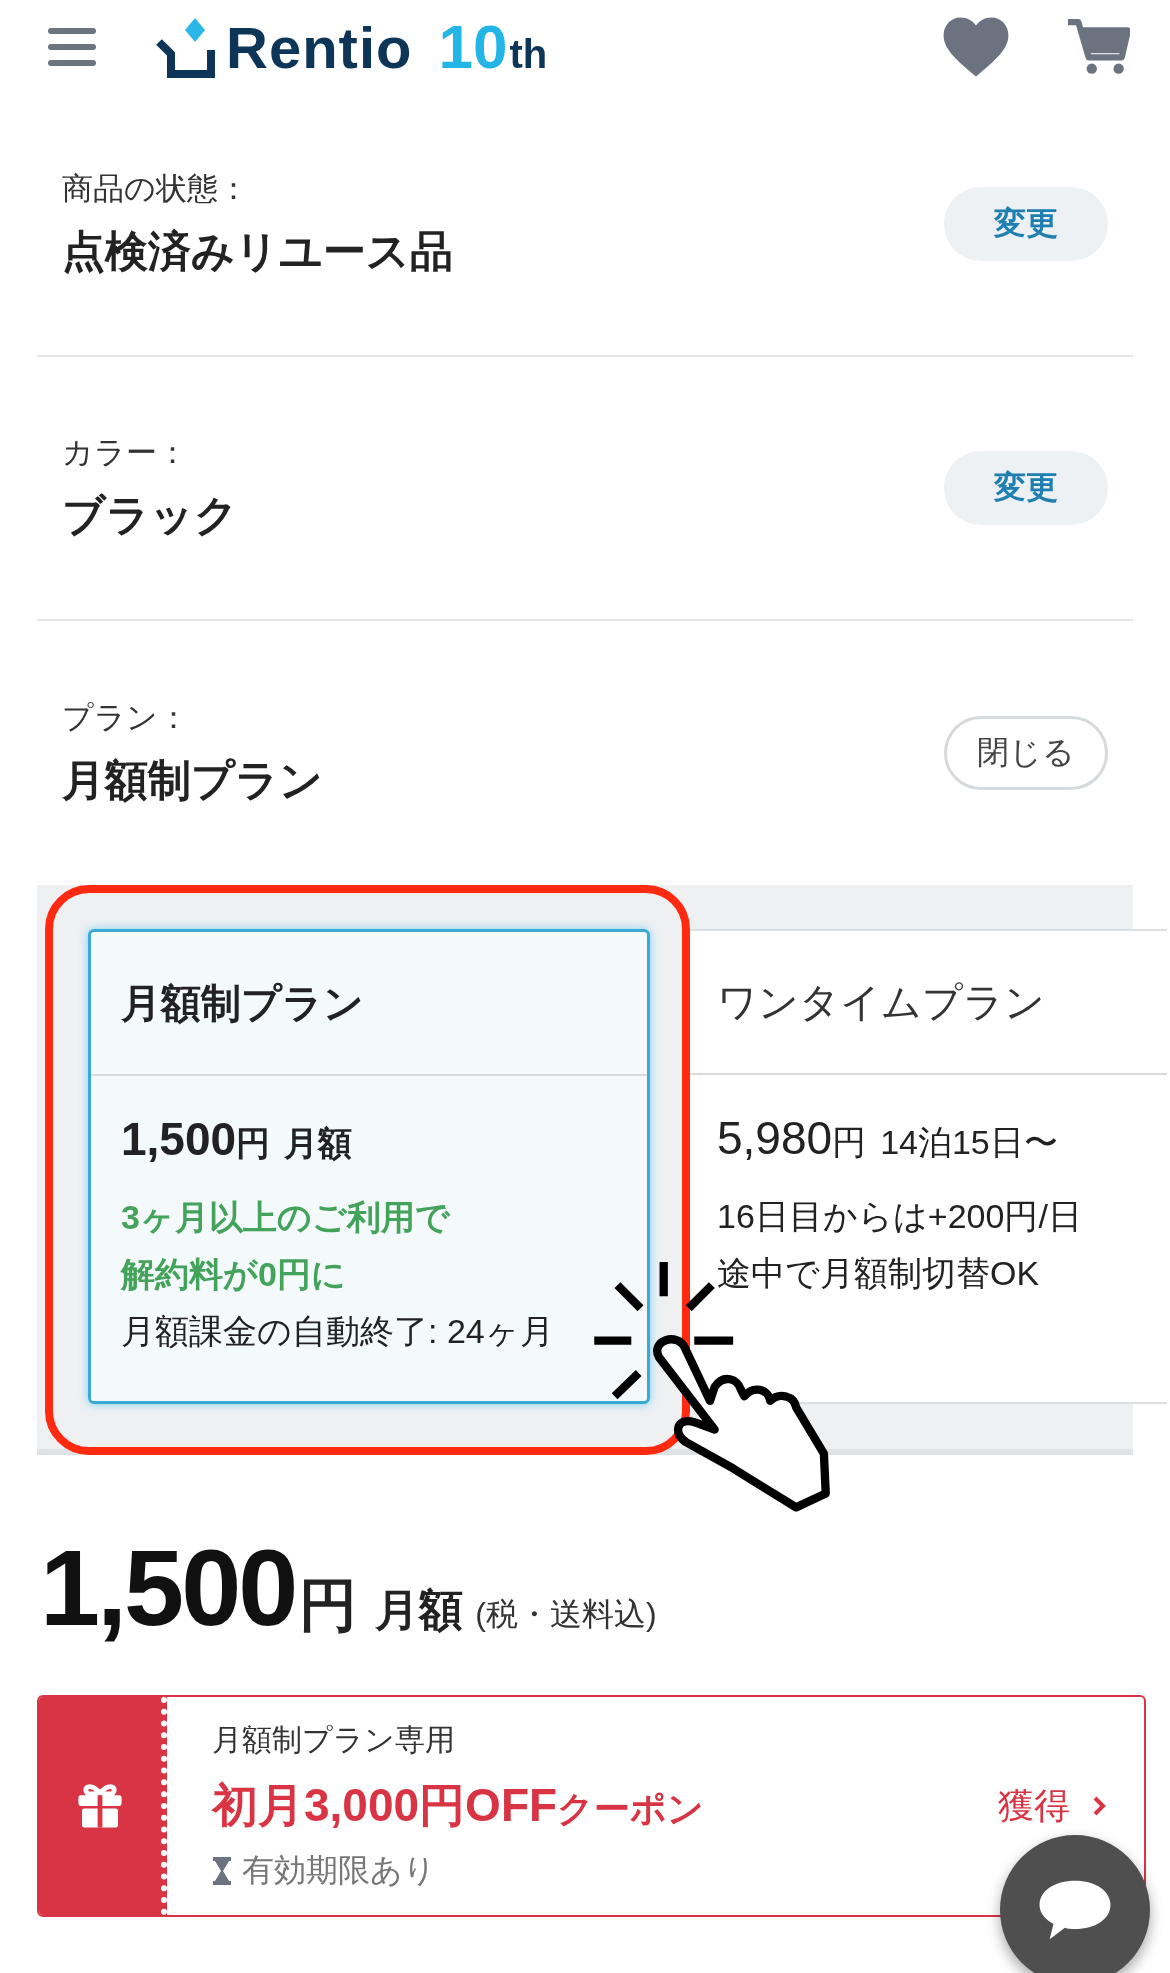 The image size is (1170, 1973). Describe the element at coordinates (319, 47) in the screenshot. I see `logo-text: Rentio` at that location.